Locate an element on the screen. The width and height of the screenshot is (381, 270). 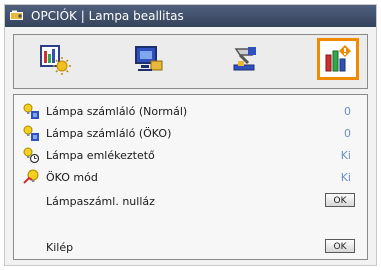
tab-image is located at coordinates (55, 59).